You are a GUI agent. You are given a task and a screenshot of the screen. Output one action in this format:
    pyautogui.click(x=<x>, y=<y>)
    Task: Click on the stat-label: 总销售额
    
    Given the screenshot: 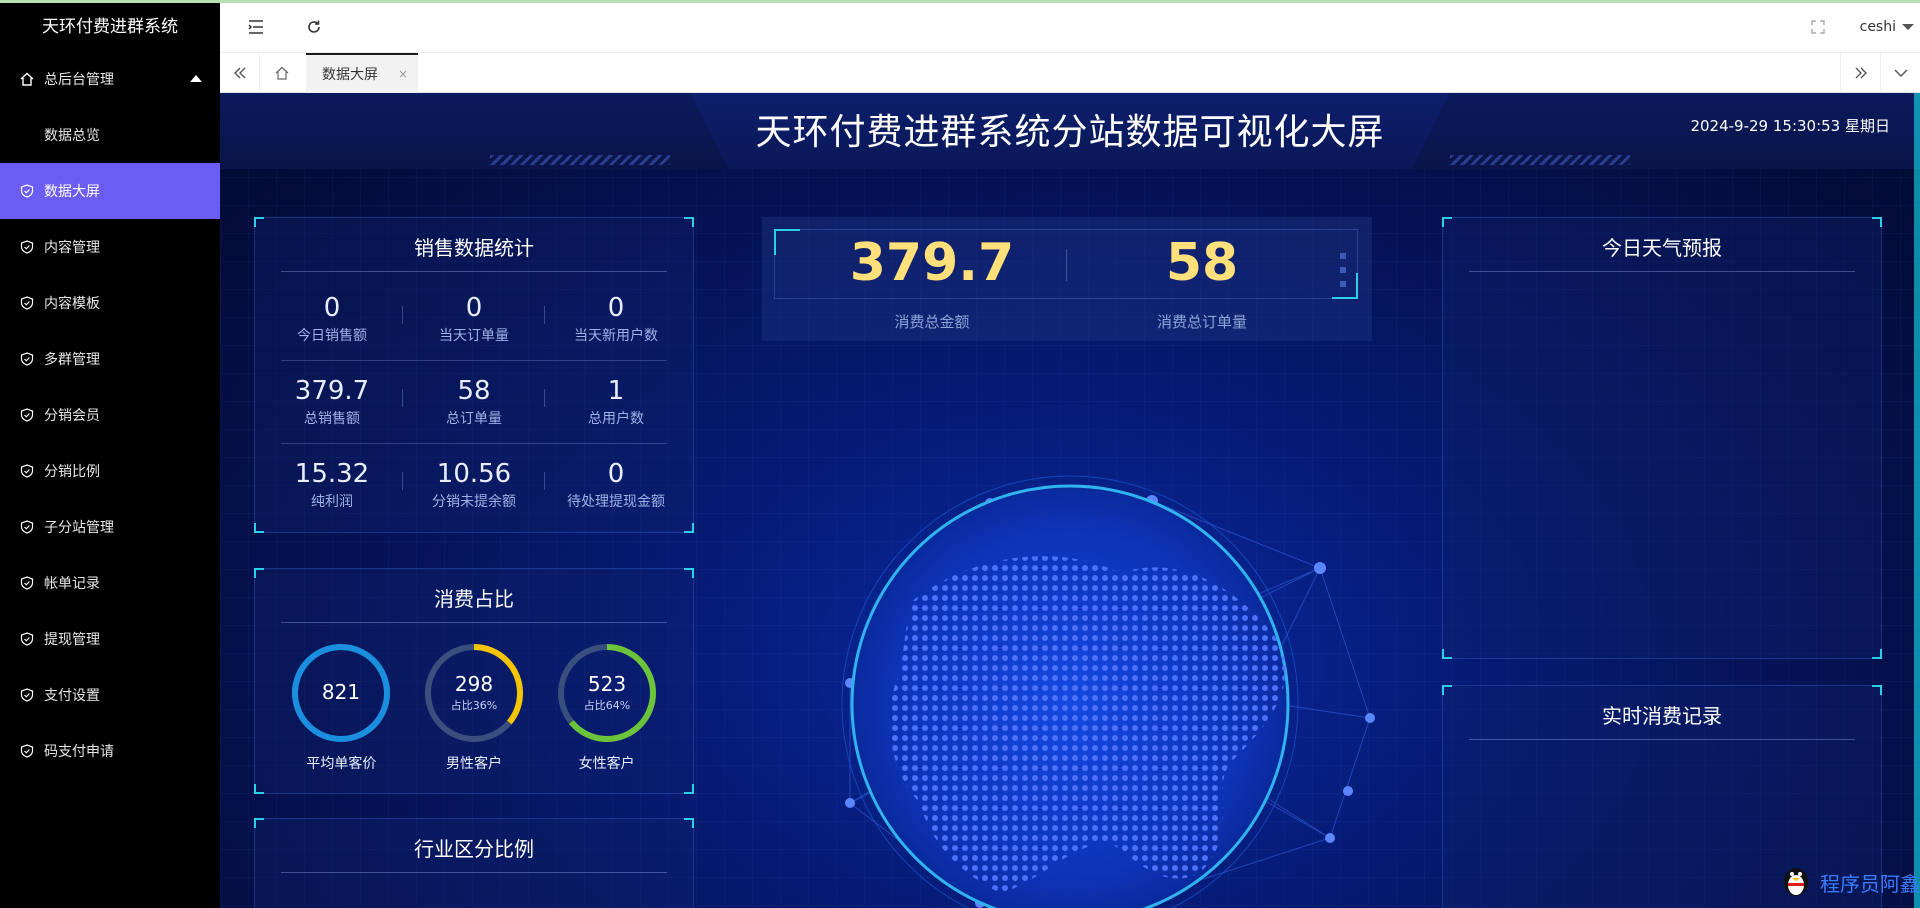 What is the action you would take?
    pyautogui.click(x=332, y=419)
    